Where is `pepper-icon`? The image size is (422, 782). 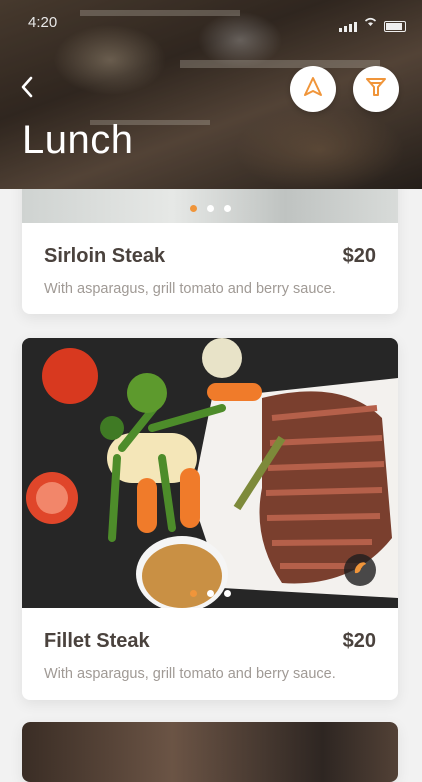
pepper-icon is located at coordinates (360, 570).